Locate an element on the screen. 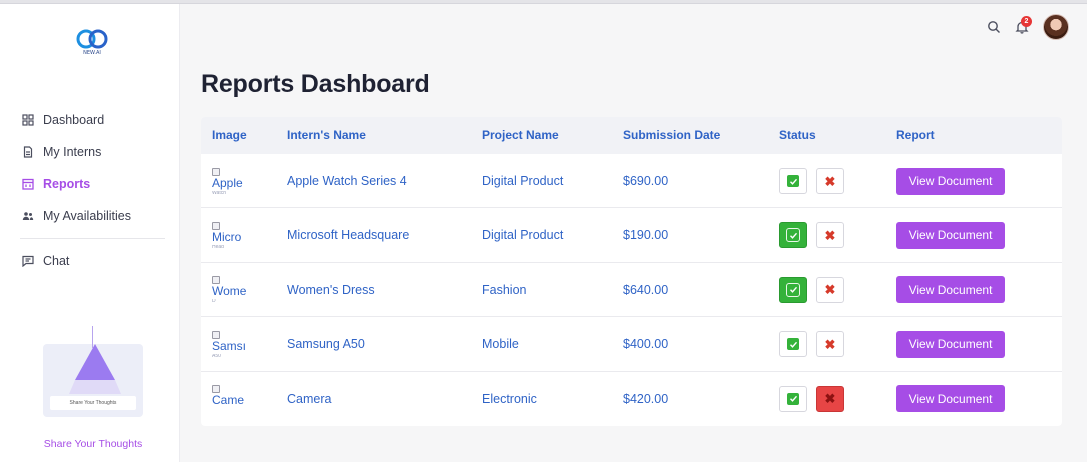 The height and width of the screenshot is (462, 1087). column-header-image: Image is located at coordinates (229, 135).